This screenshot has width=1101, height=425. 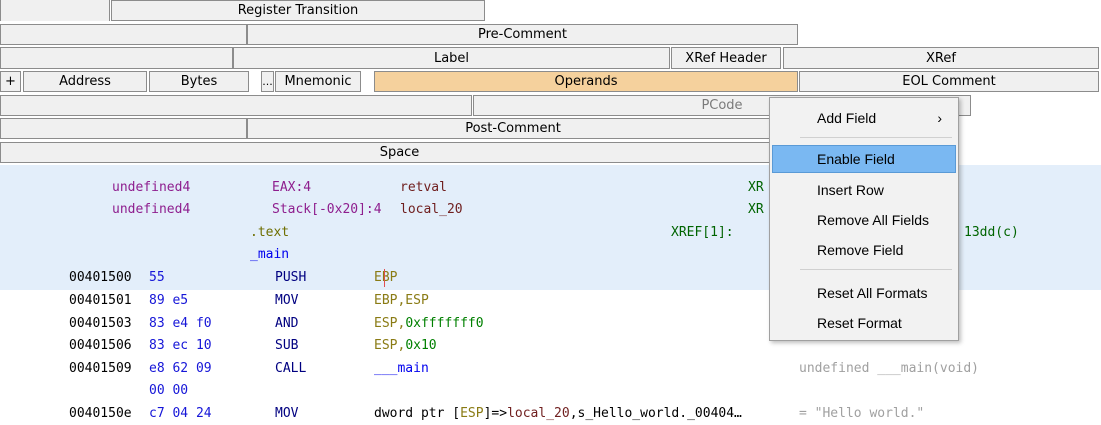 What do you see at coordinates (399, 152) in the screenshot?
I see `field-space: Space` at bounding box center [399, 152].